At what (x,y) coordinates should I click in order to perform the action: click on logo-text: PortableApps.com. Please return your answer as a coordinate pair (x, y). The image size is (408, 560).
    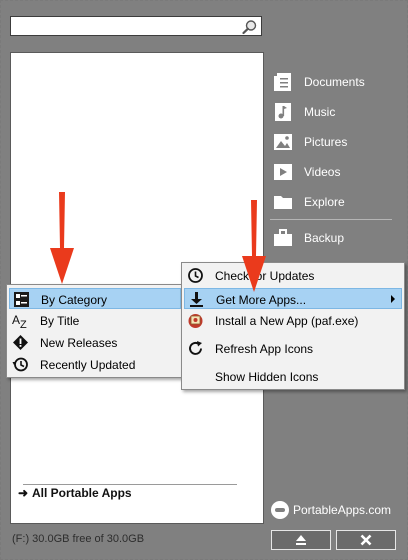
    Looking at the image, I should click on (342, 510).